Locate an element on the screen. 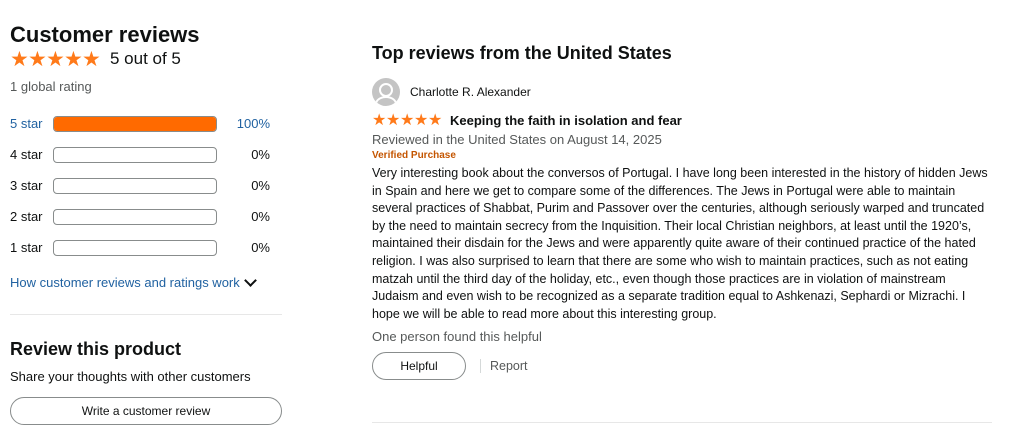 This screenshot has width=1024, height=434. histogram-label: 3 star is located at coordinates (26, 185).